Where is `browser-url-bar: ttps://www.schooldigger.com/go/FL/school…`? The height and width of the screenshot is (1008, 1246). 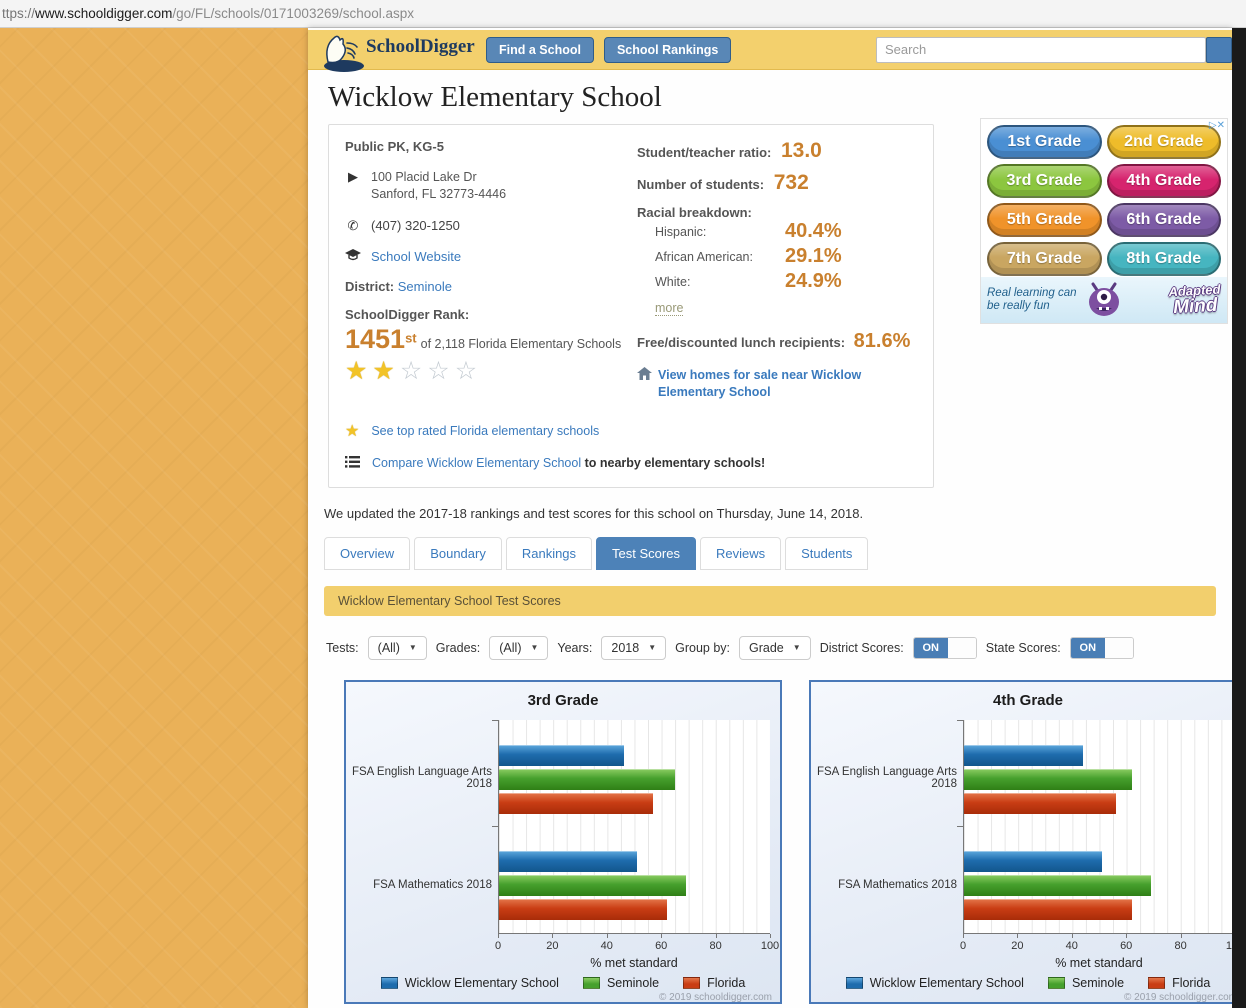 browser-url-bar: ttps://www.schooldigger.com/go/FL/school… is located at coordinates (623, 14).